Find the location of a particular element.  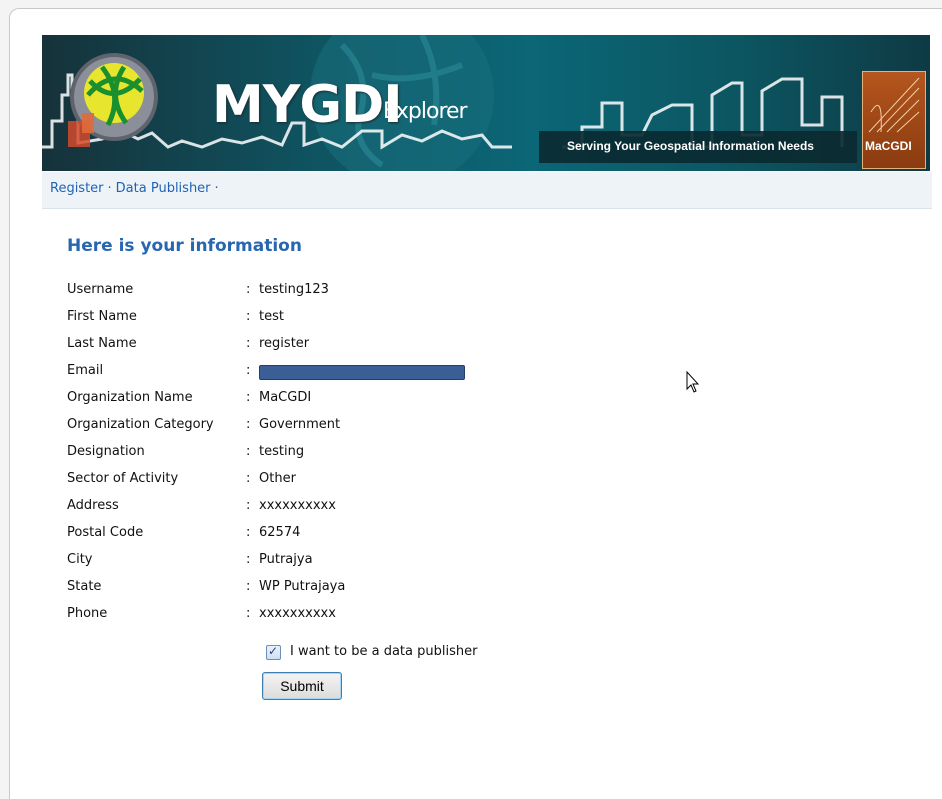

field-label: Postal Code is located at coordinates (105, 532).